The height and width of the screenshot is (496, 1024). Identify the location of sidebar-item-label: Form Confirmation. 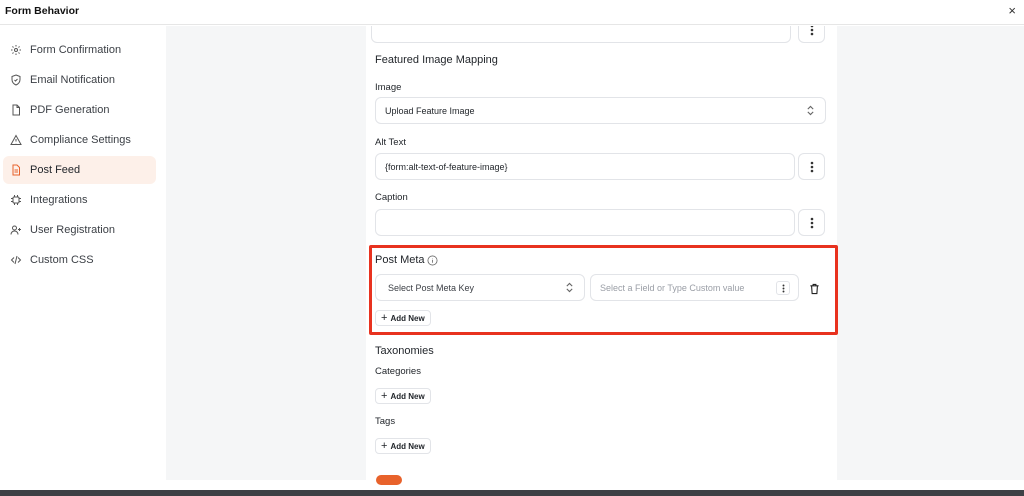
(76, 50).